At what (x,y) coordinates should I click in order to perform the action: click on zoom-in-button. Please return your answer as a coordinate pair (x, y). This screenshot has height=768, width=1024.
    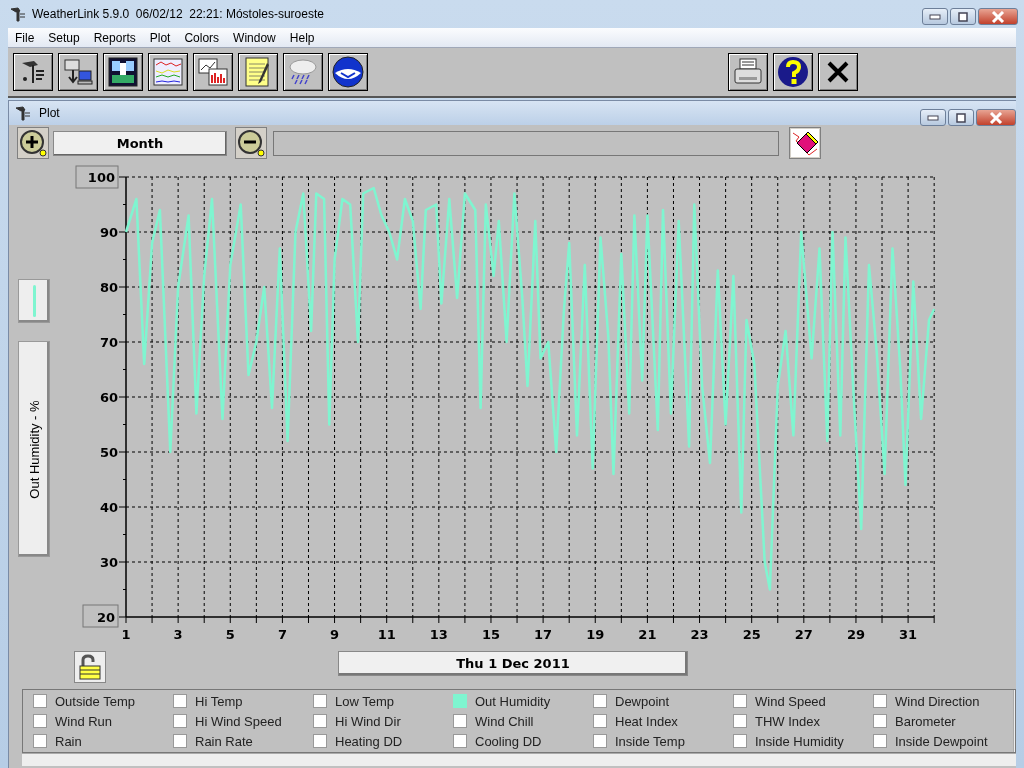
    Looking at the image, I should click on (33, 143).